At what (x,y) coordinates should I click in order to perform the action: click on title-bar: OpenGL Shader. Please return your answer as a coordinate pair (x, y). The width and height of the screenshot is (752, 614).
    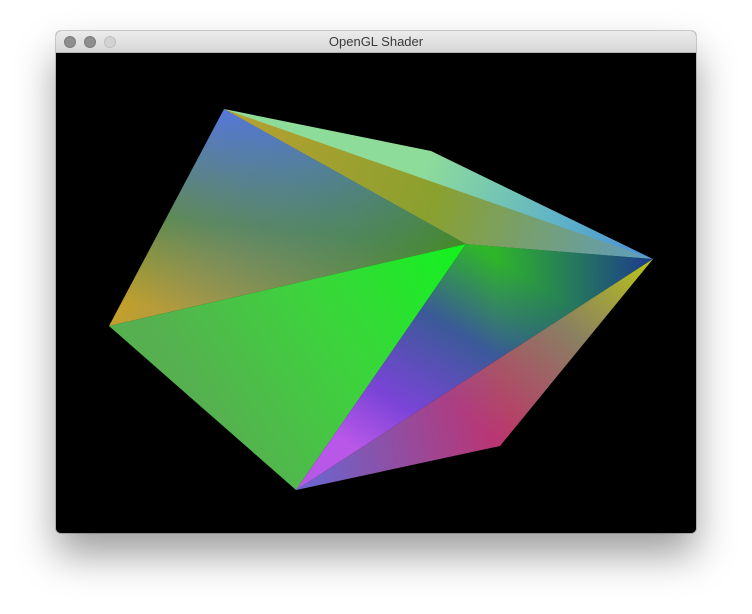
    Looking at the image, I should click on (376, 42).